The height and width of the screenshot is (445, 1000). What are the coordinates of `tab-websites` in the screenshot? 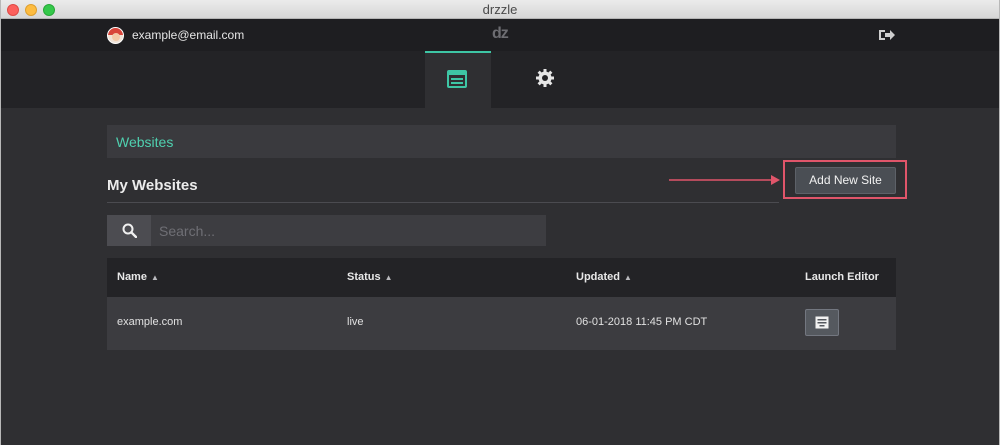 It's located at (458, 79).